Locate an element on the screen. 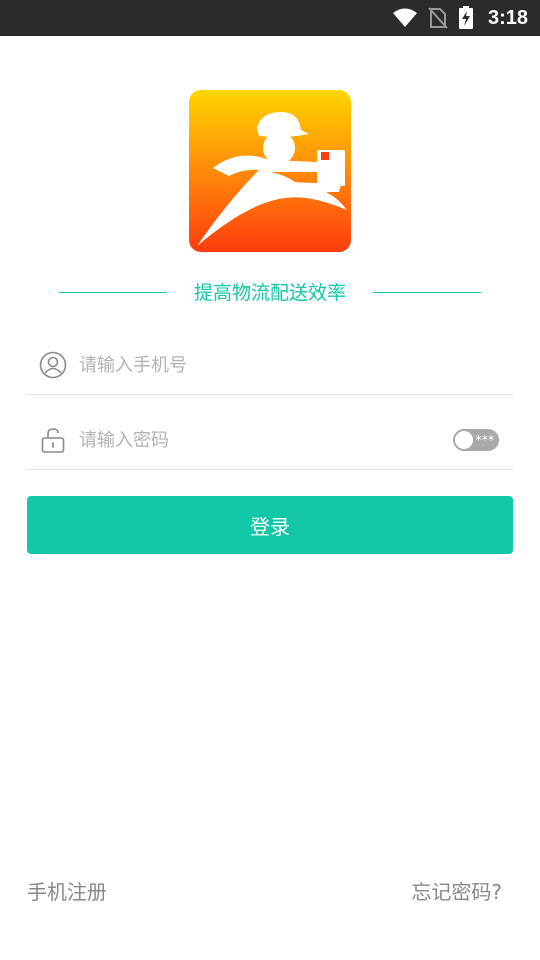 Image resolution: width=540 pixels, height=960 pixels. slogan-text: 提高物流配送效率 is located at coordinates (269, 293).